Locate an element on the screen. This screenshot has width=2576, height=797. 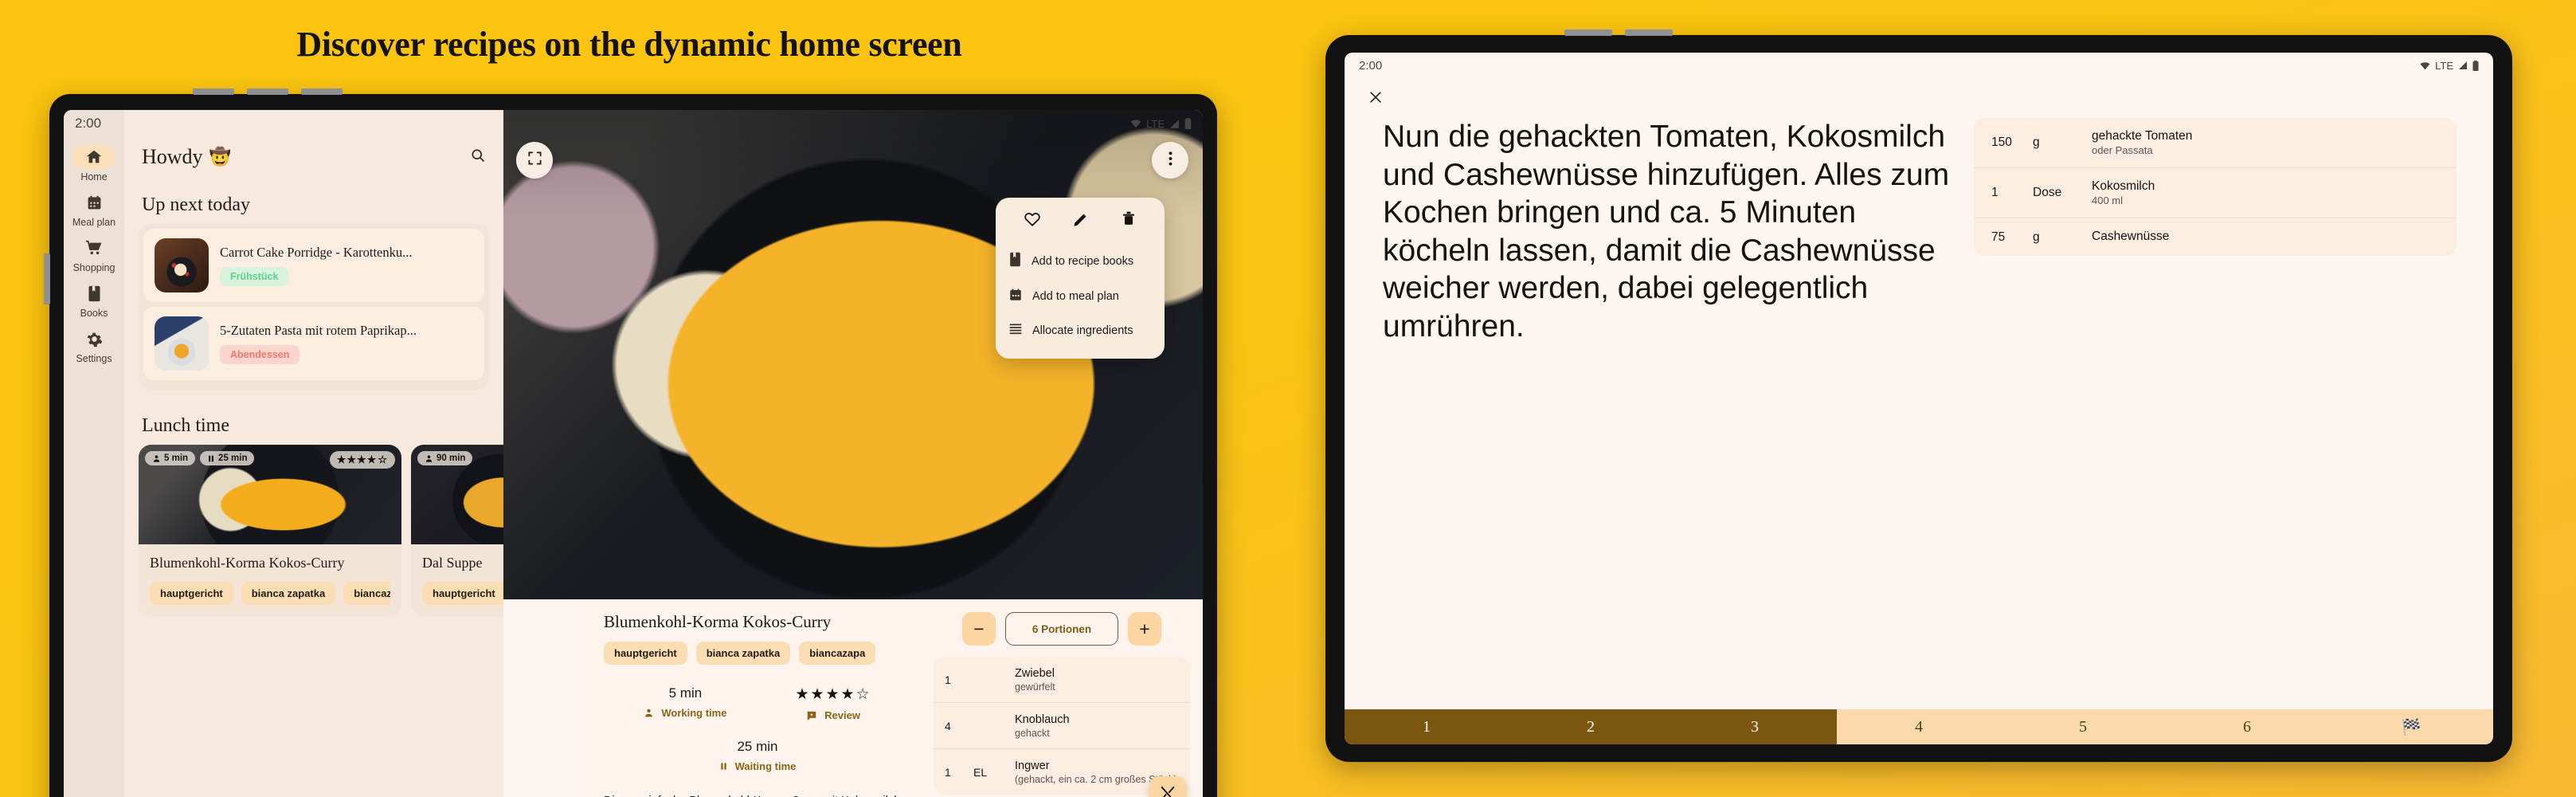
servings-value: 6 Portionen is located at coordinates (1061, 629).